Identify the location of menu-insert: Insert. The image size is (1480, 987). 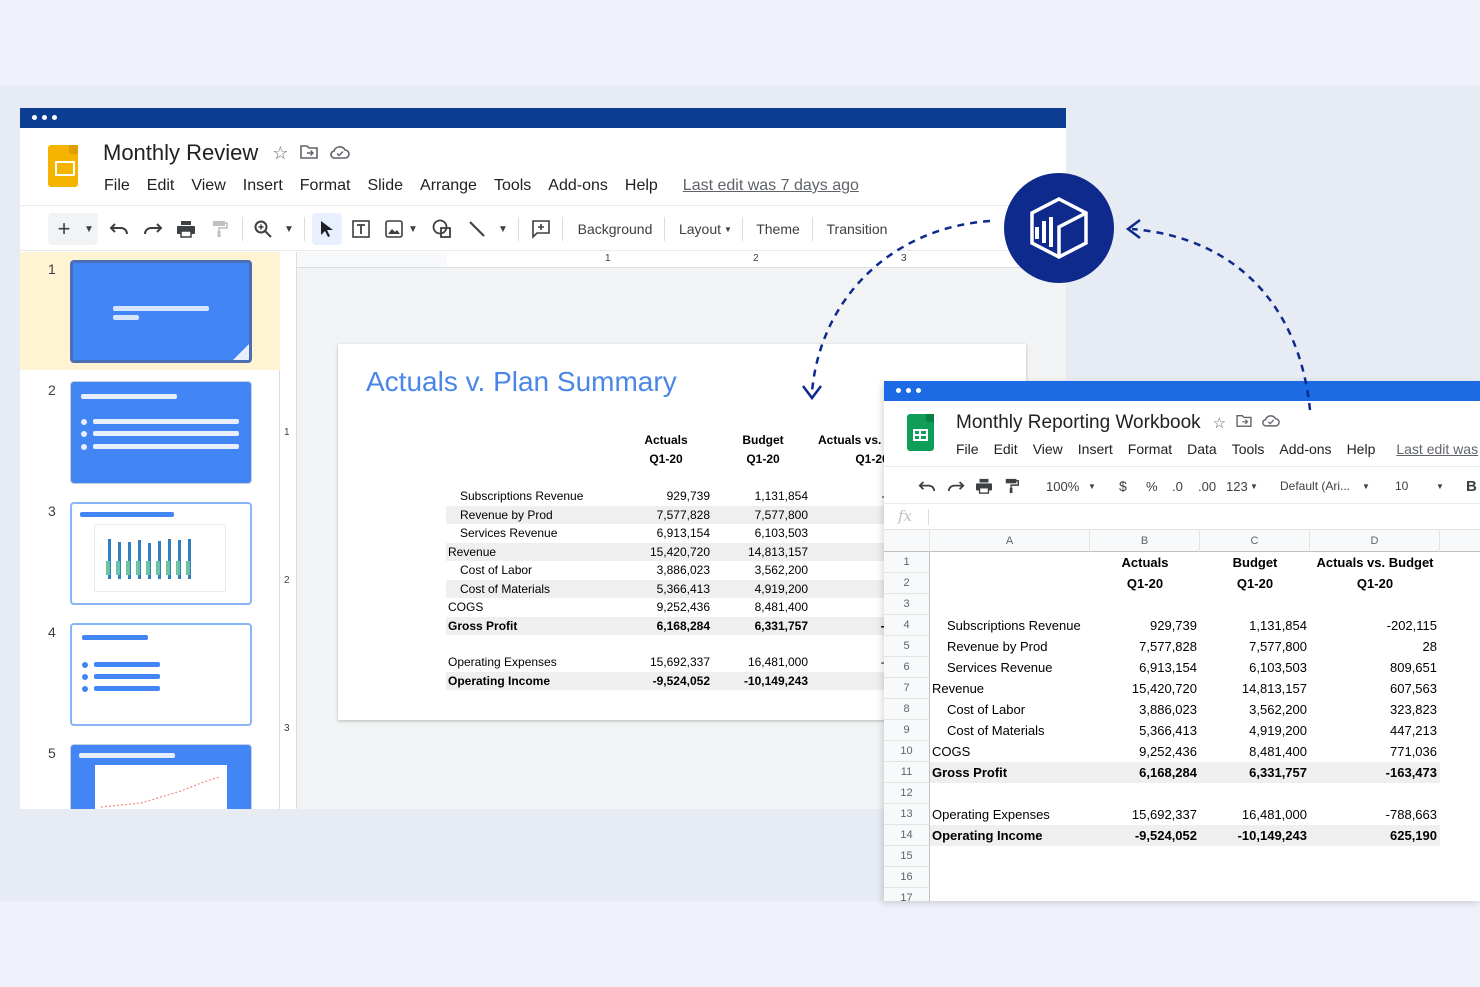
(1095, 449).